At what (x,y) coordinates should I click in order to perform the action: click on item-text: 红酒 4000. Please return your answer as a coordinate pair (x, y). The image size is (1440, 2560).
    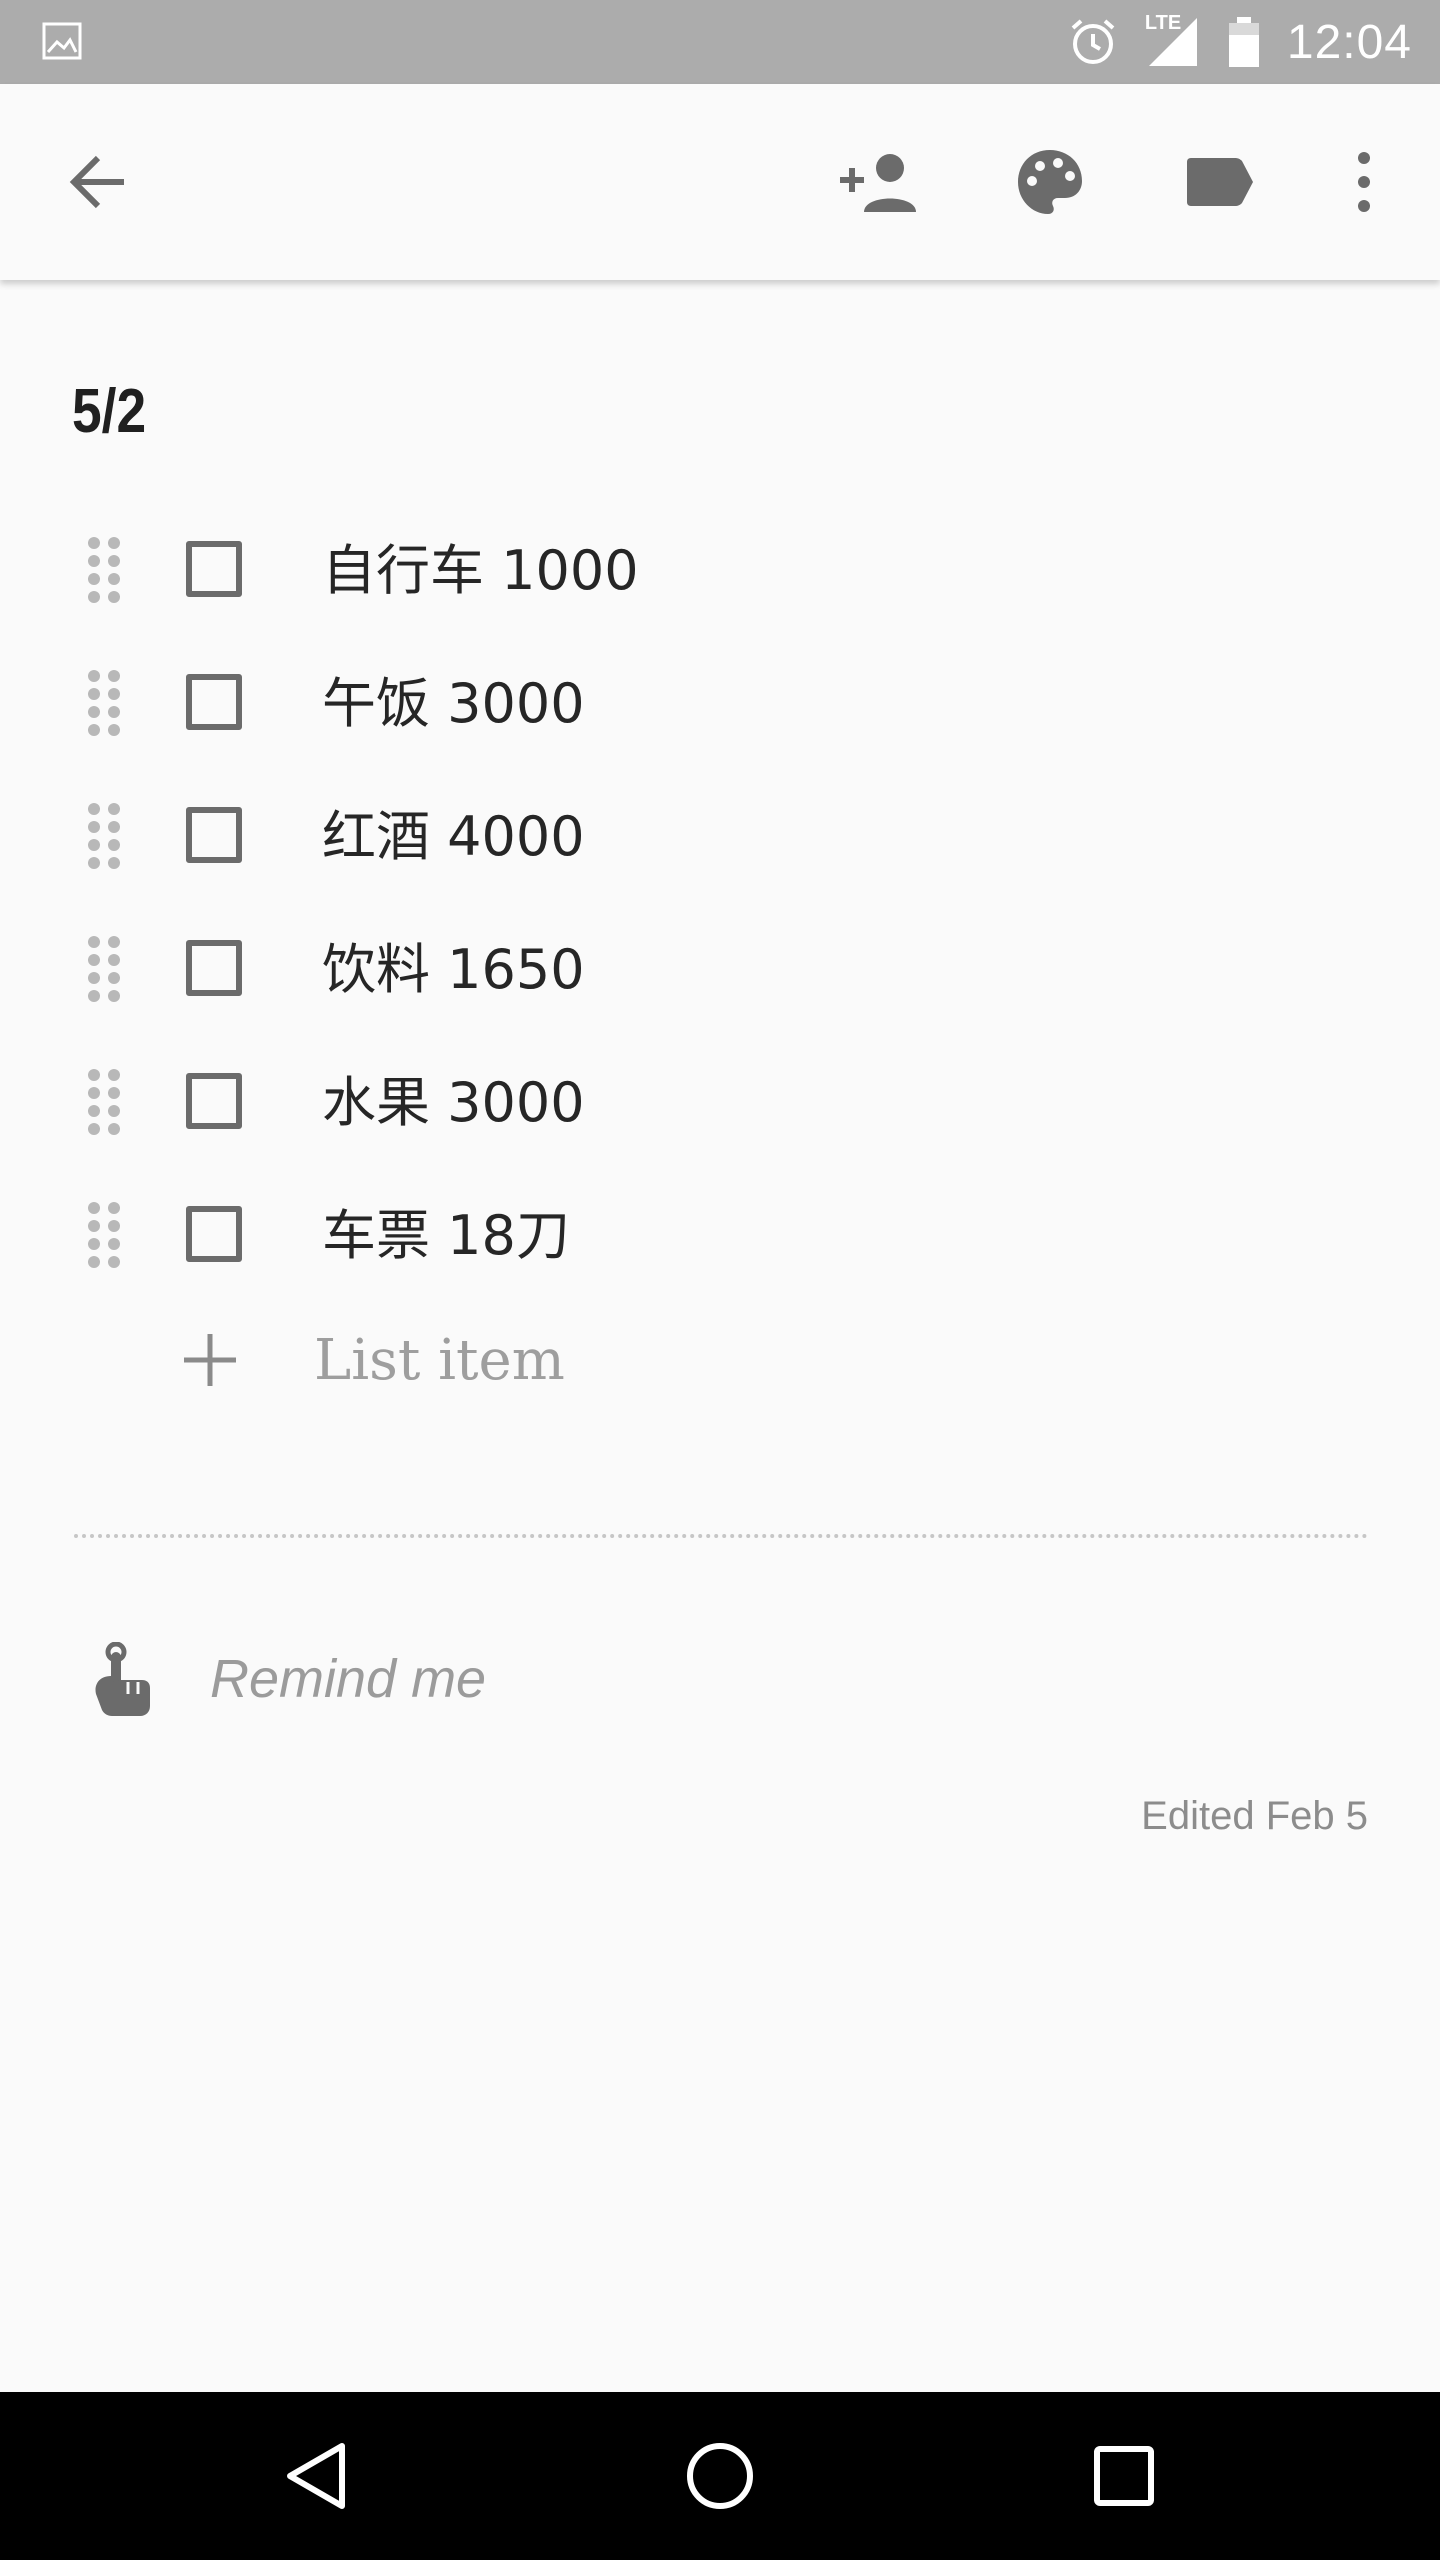
    Looking at the image, I should click on (453, 836).